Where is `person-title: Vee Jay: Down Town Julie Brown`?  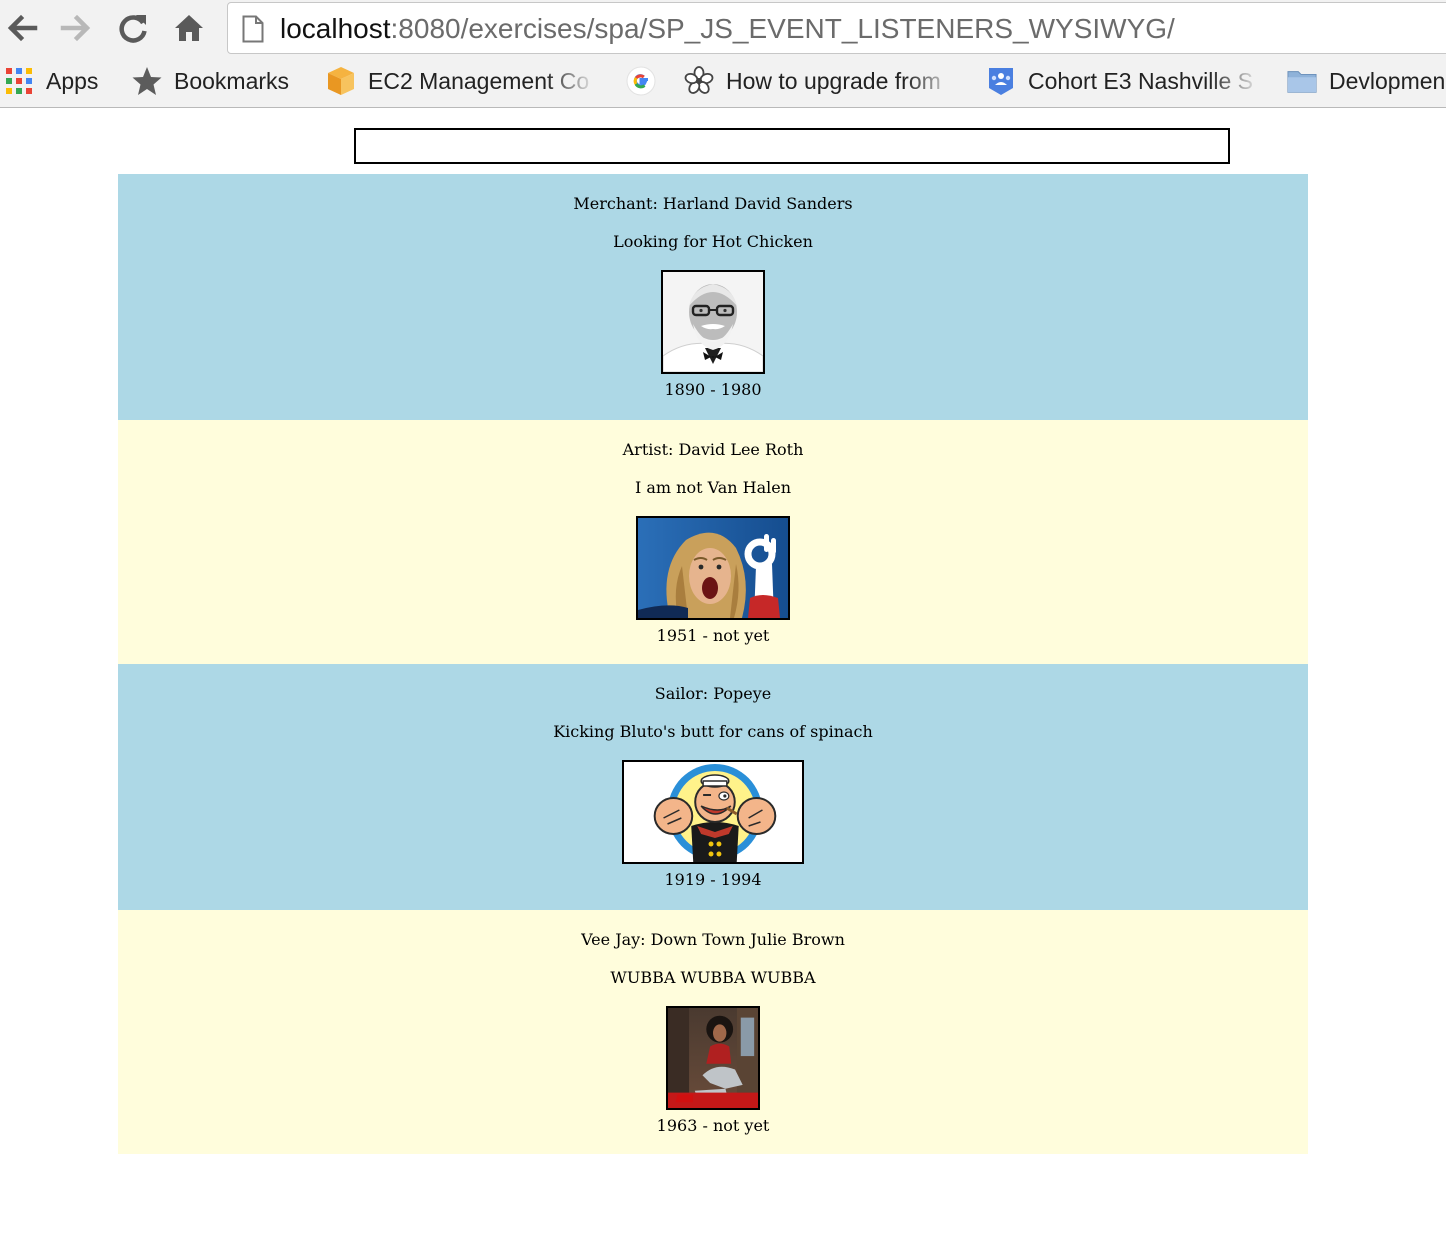 person-title: Vee Jay: Down Town Julie Brown is located at coordinates (713, 939).